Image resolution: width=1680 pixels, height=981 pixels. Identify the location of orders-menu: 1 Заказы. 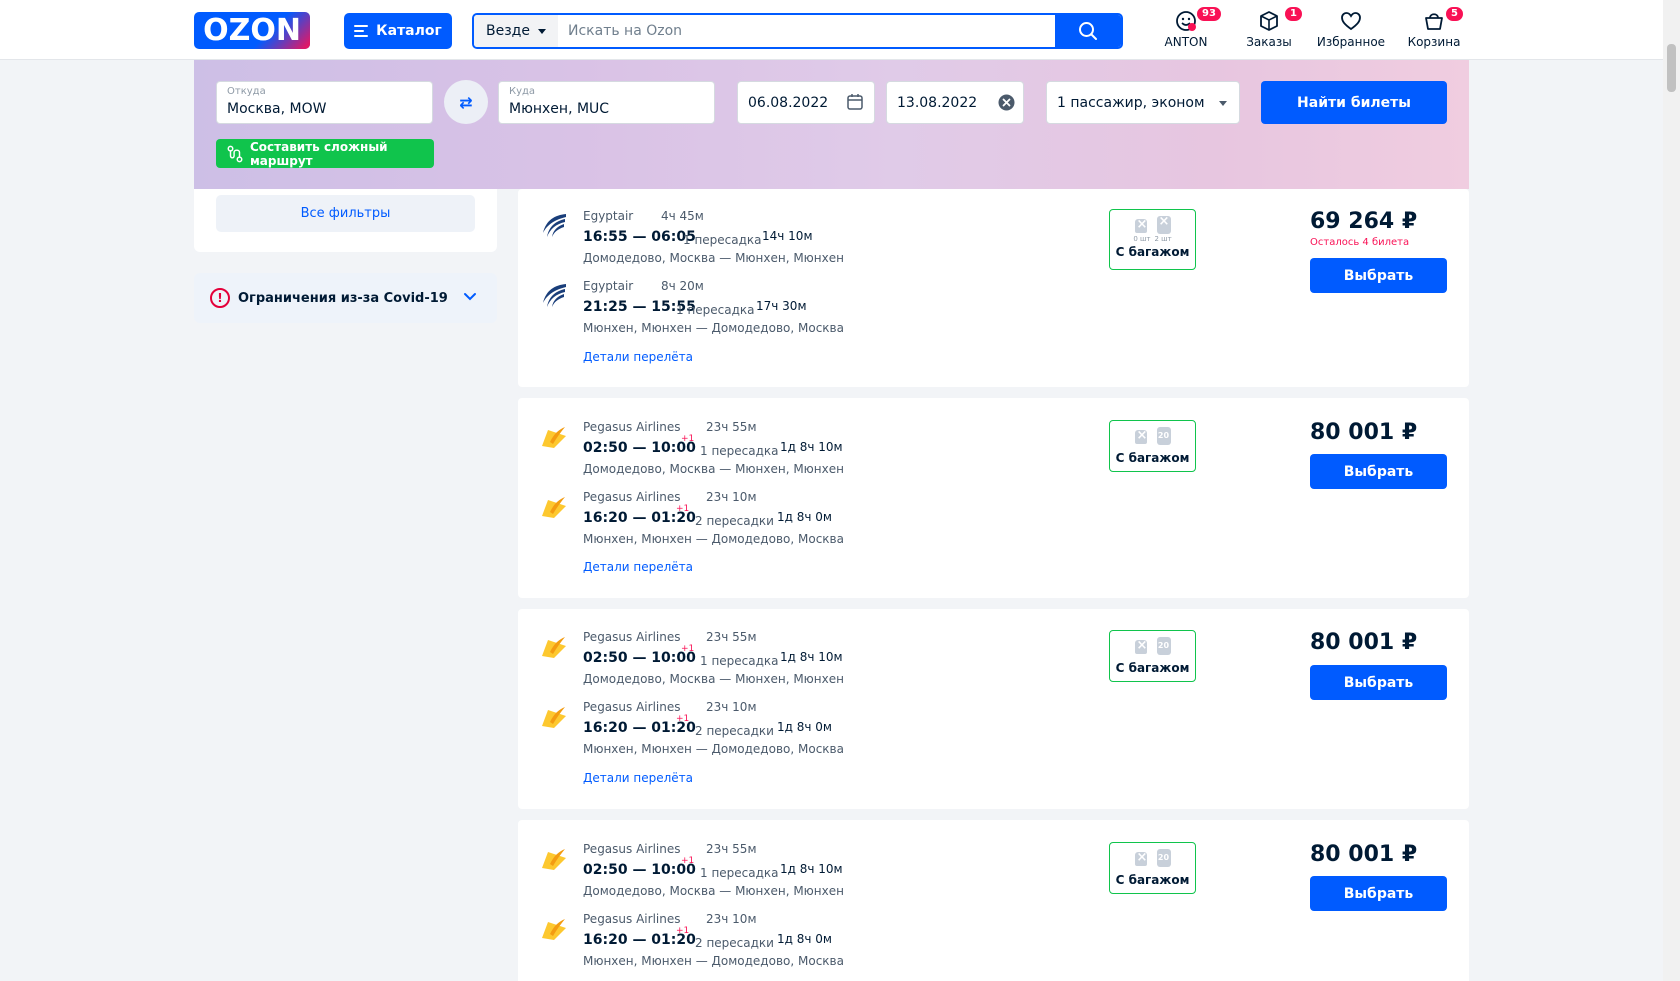
(1269, 27).